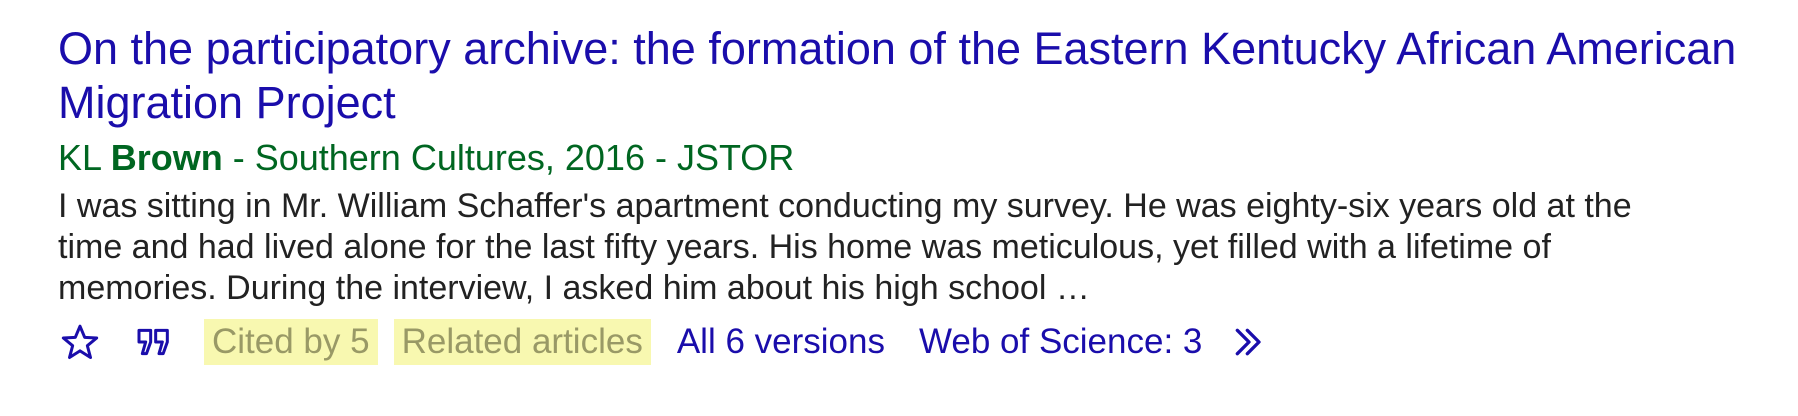 The height and width of the screenshot is (416, 1798). What do you see at coordinates (508, 157) in the screenshot?
I see `result-source: - Southern Cultures, 2016 - JSTOR` at bounding box center [508, 157].